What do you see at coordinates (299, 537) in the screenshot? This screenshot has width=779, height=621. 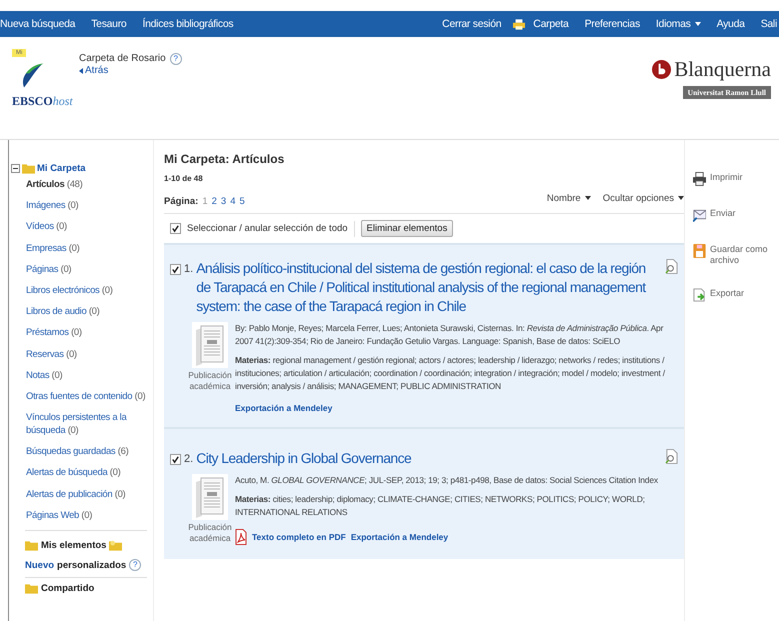 I see `result-link: Texto completo en PDF` at bounding box center [299, 537].